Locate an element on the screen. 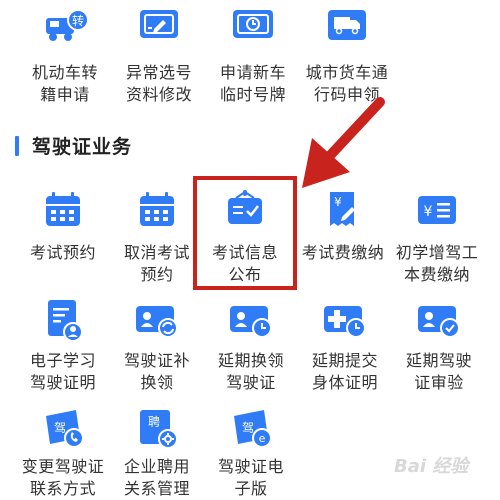  license-clock-icon is located at coordinates (251, 321).